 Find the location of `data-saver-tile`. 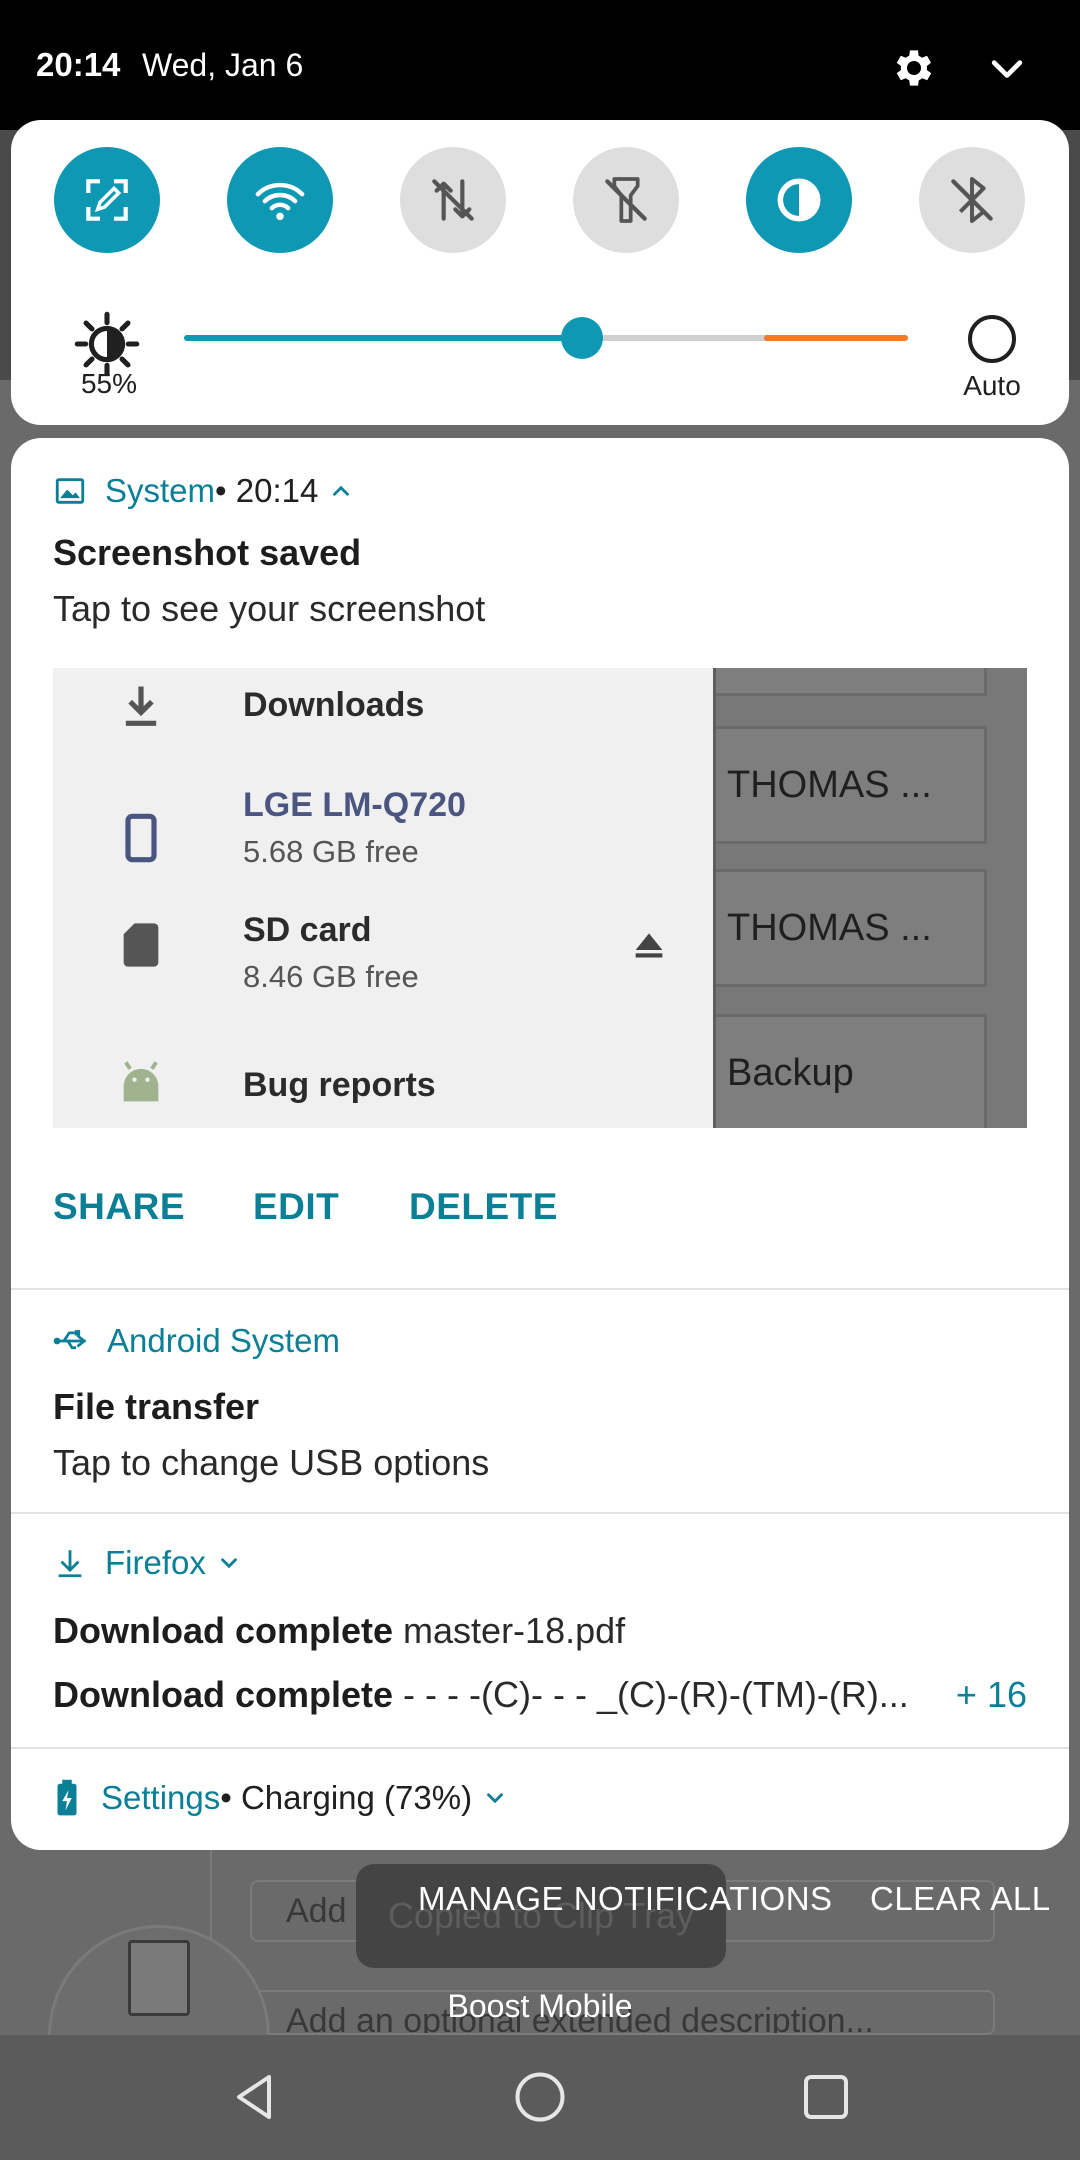

data-saver-tile is located at coordinates (799, 200).